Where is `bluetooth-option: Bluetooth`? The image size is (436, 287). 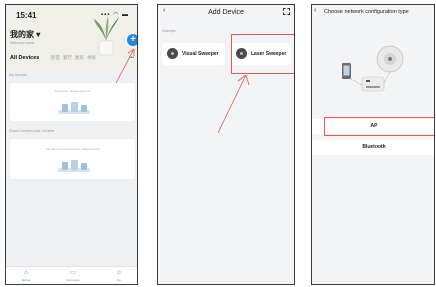 bluetooth-option: Bluetooth is located at coordinates (373, 147).